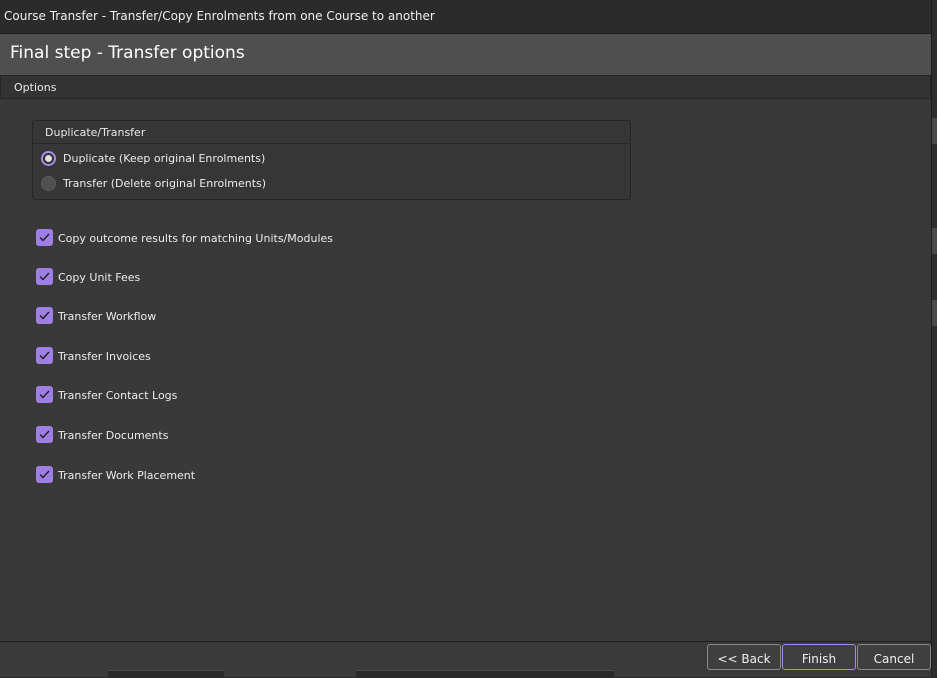  What do you see at coordinates (894, 657) in the screenshot?
I see `cancel-button: Cancel` at bounding box center [894, 657].